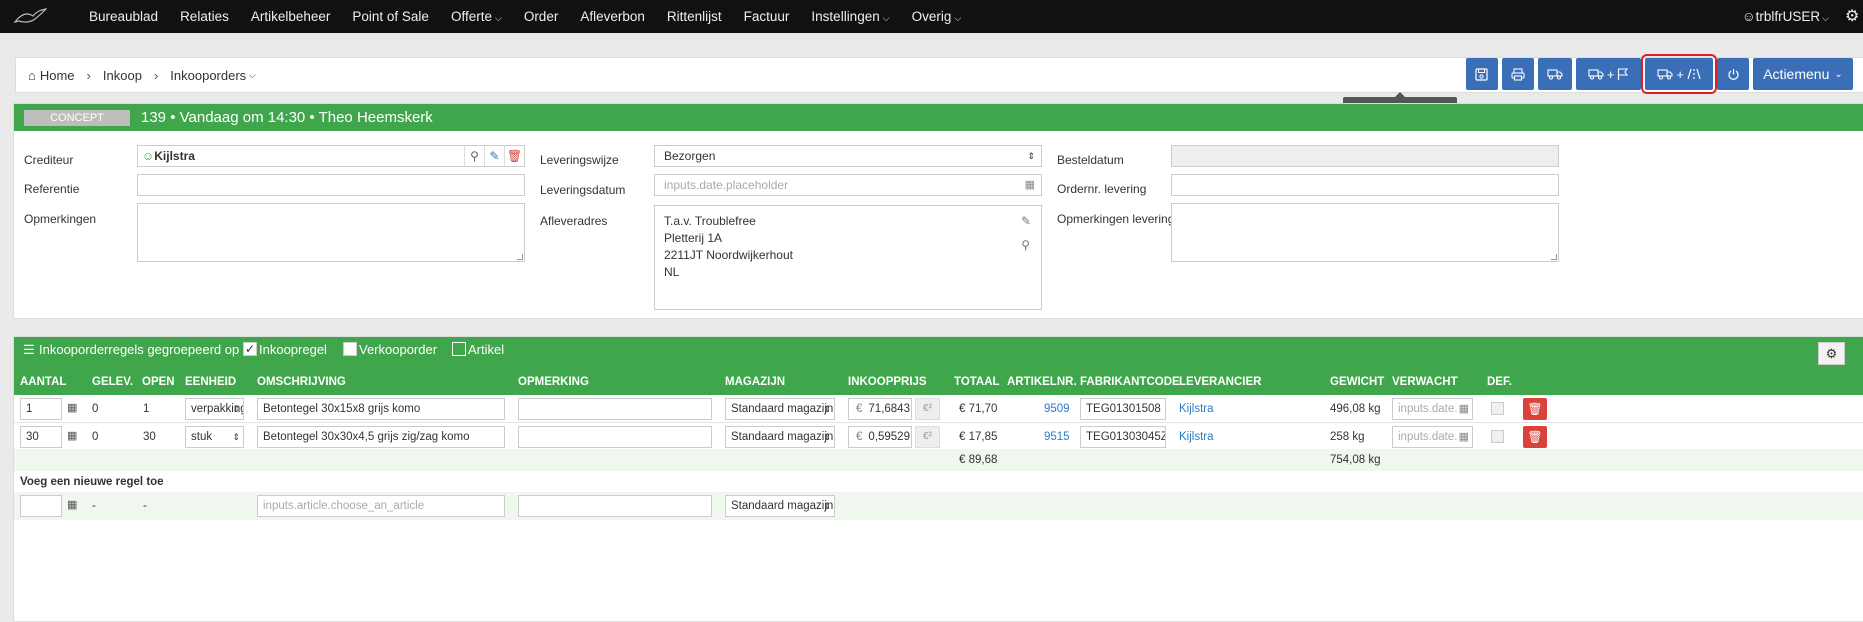 This screenshot has width=1863, height=622. What do you see at coordinates (1608, 74) in the screenshot?
I see `delivery-flag-button: +` at bounding box center [1608, 74].